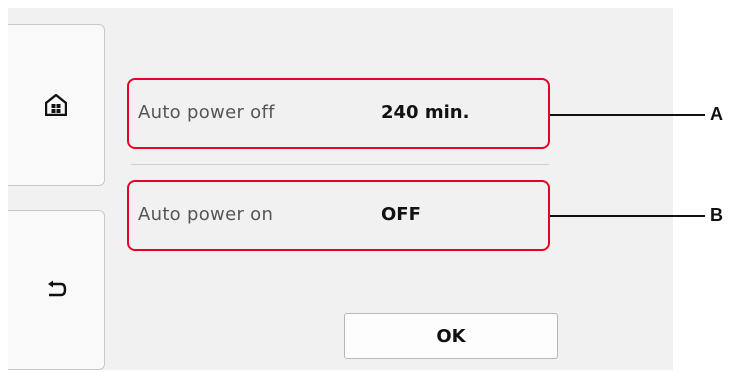 Image resolution: width=729 pixels, height=378 pixels. I want to click on home-button, so click(56, 105).